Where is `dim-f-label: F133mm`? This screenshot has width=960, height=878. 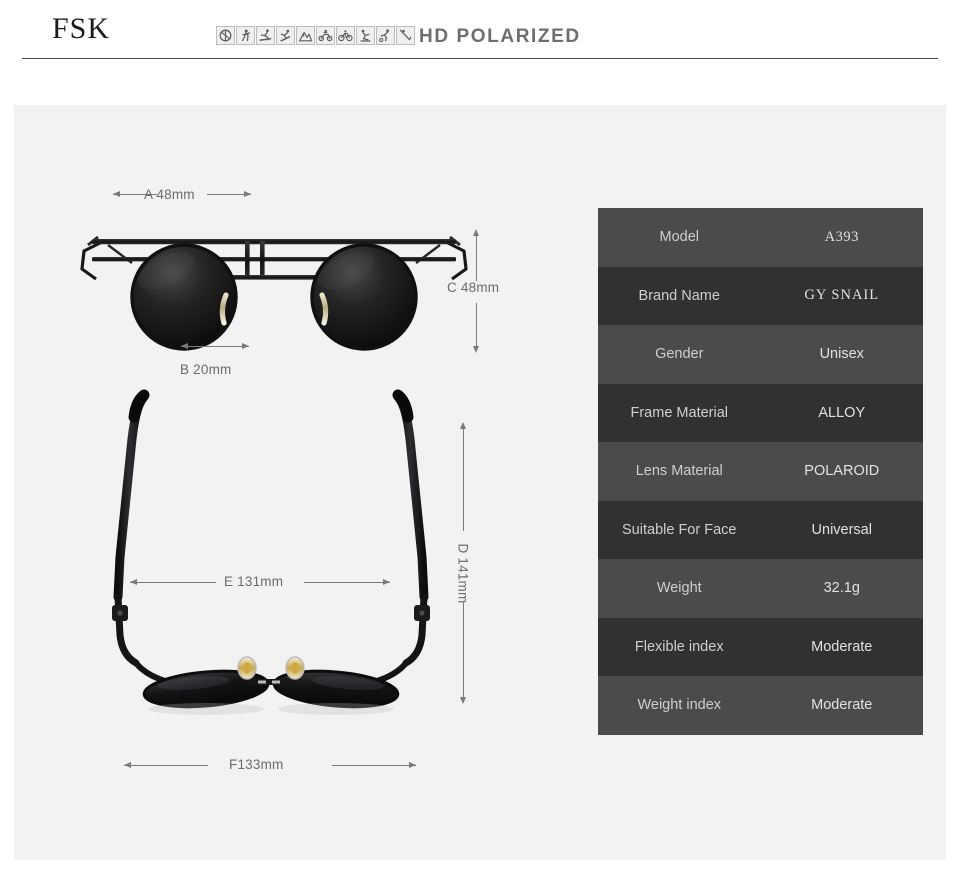
dim-f-label: F133mm is located at coordinates (256, 764).